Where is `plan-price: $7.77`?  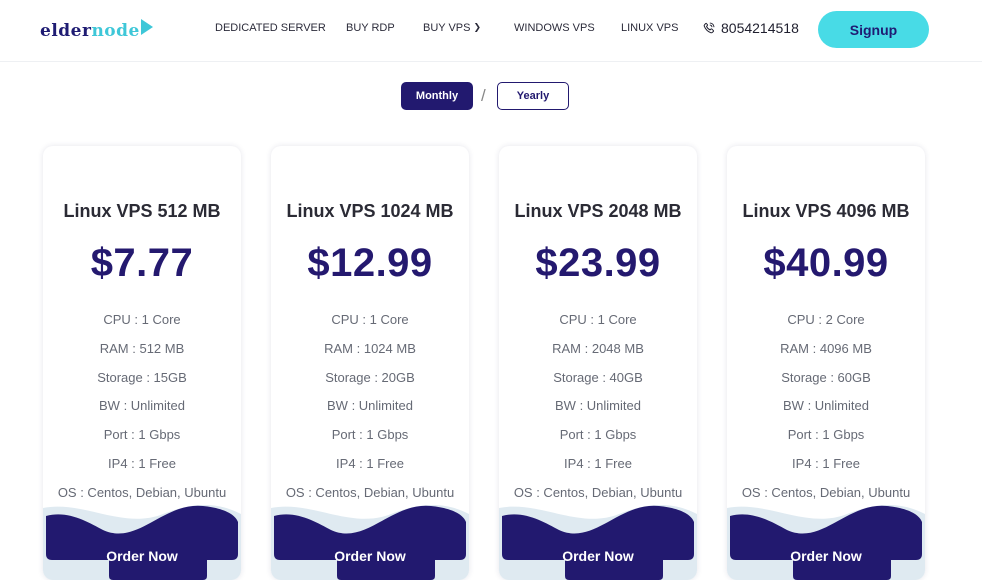
plan-price: $7.77 is located at coordinates (142, 263).